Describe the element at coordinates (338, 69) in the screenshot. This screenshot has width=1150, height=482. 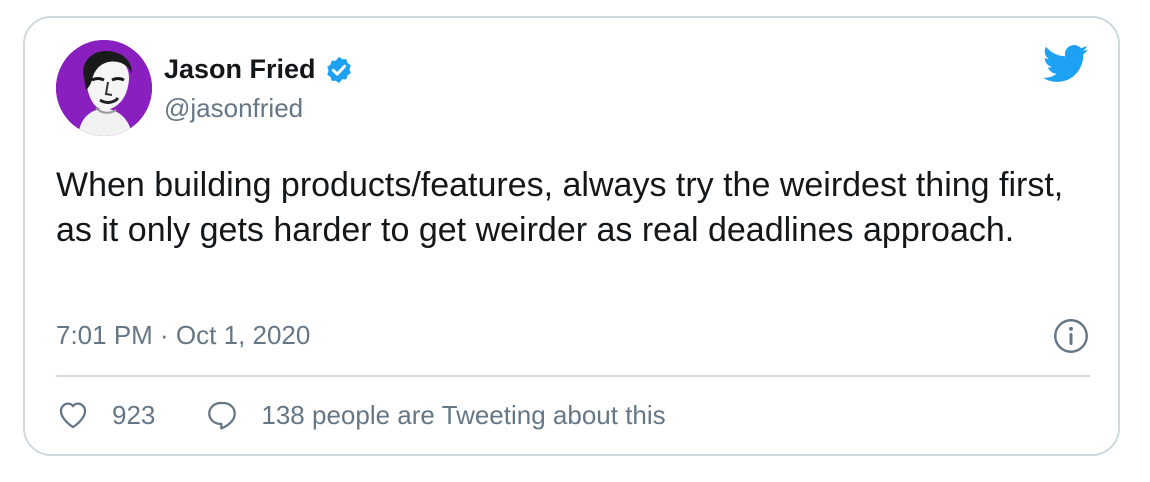
I see `verified-badge-icon` at that location.